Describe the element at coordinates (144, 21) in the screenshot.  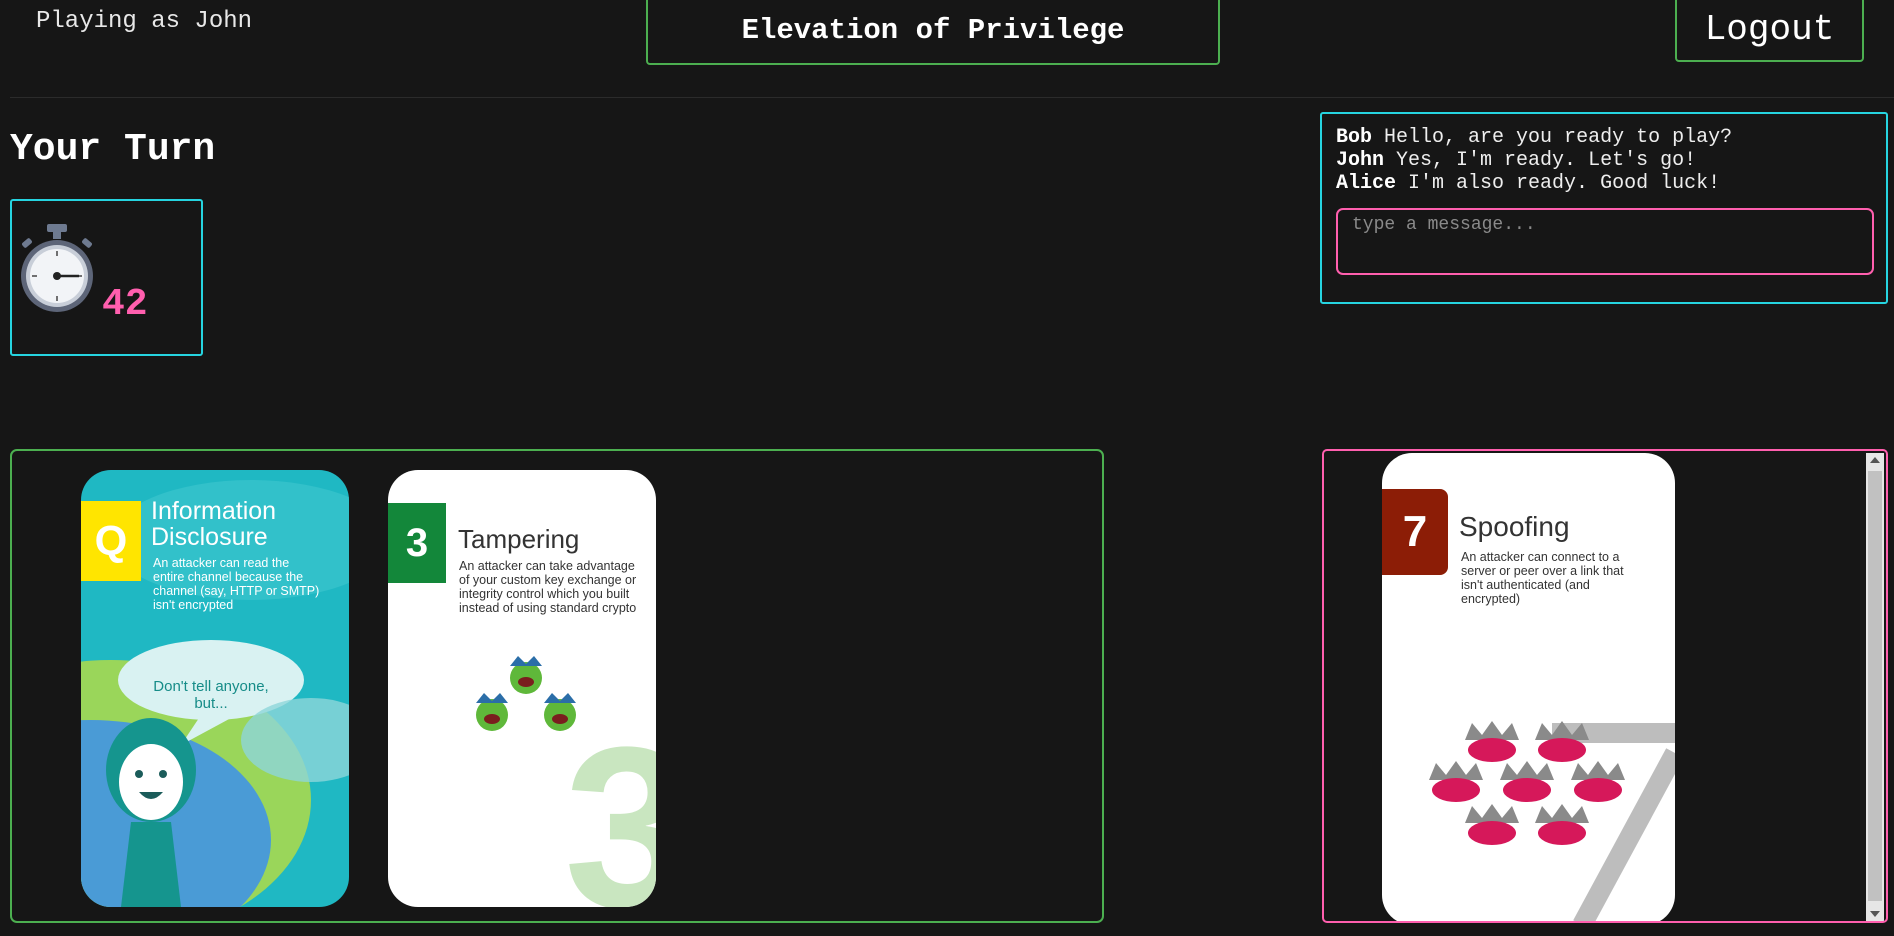
I see `player-label: Playing as John` at that location.